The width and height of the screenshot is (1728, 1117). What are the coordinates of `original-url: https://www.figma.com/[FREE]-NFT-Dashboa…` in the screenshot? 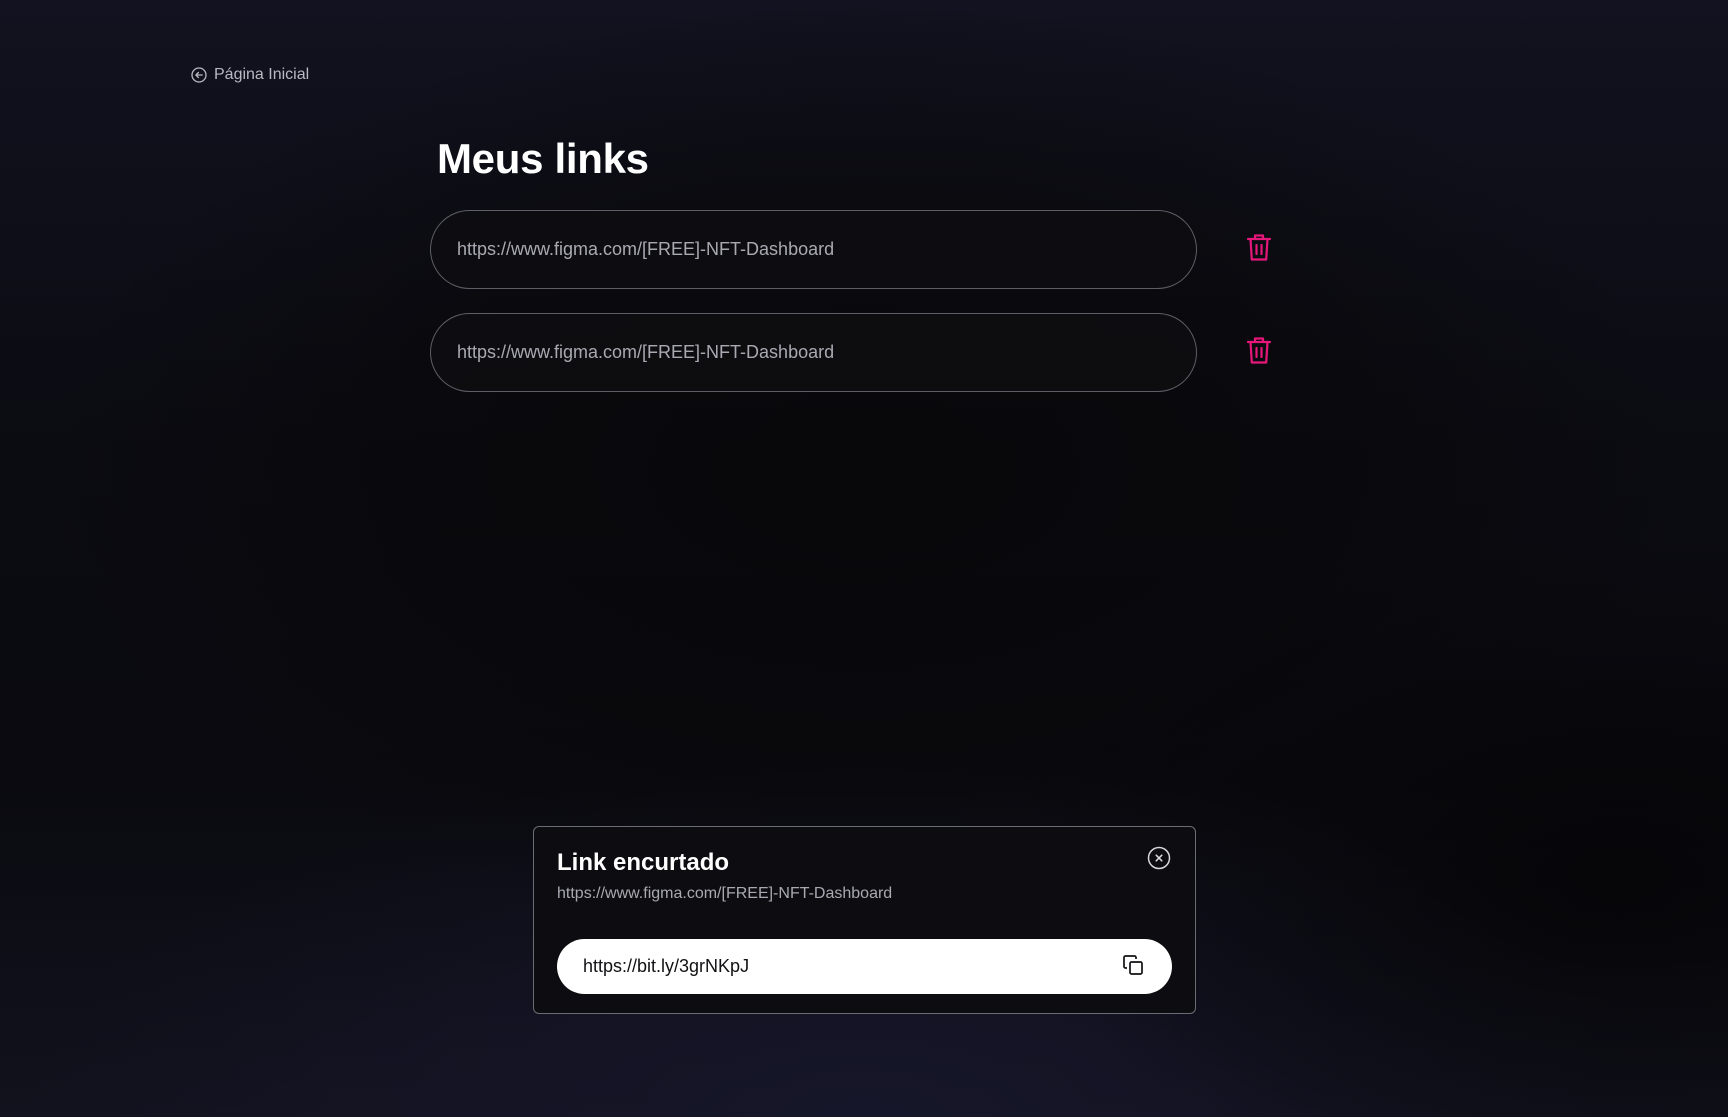 It's located at (725, 893).